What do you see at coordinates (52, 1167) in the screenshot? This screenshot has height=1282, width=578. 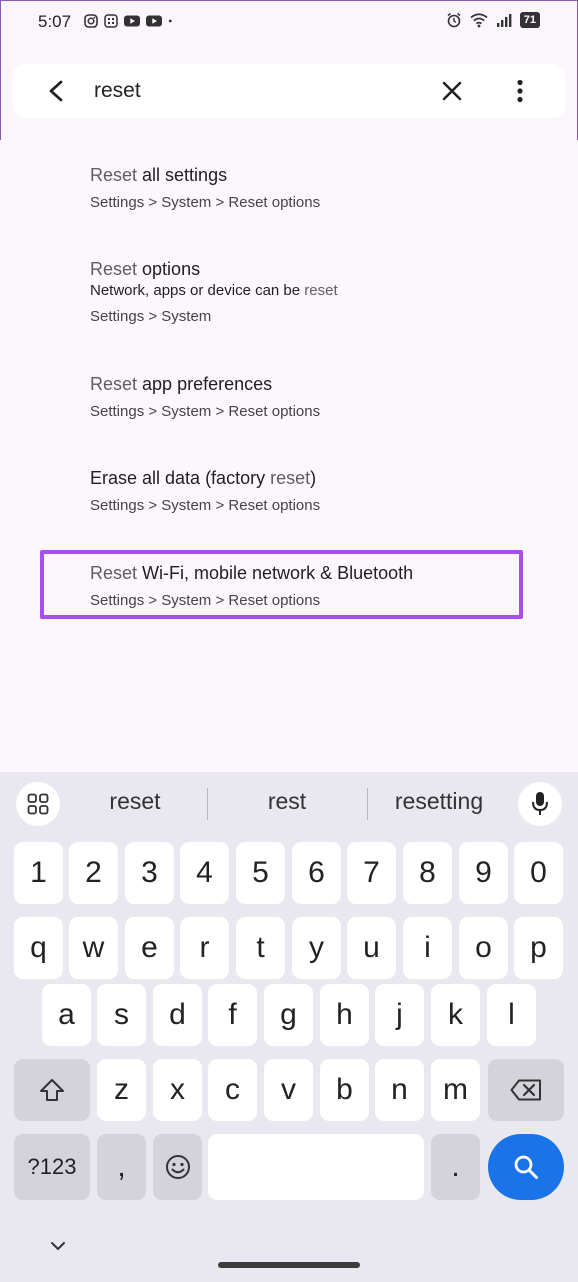 I see `symbols-key: ?123` at bounding box center [52, 1167].